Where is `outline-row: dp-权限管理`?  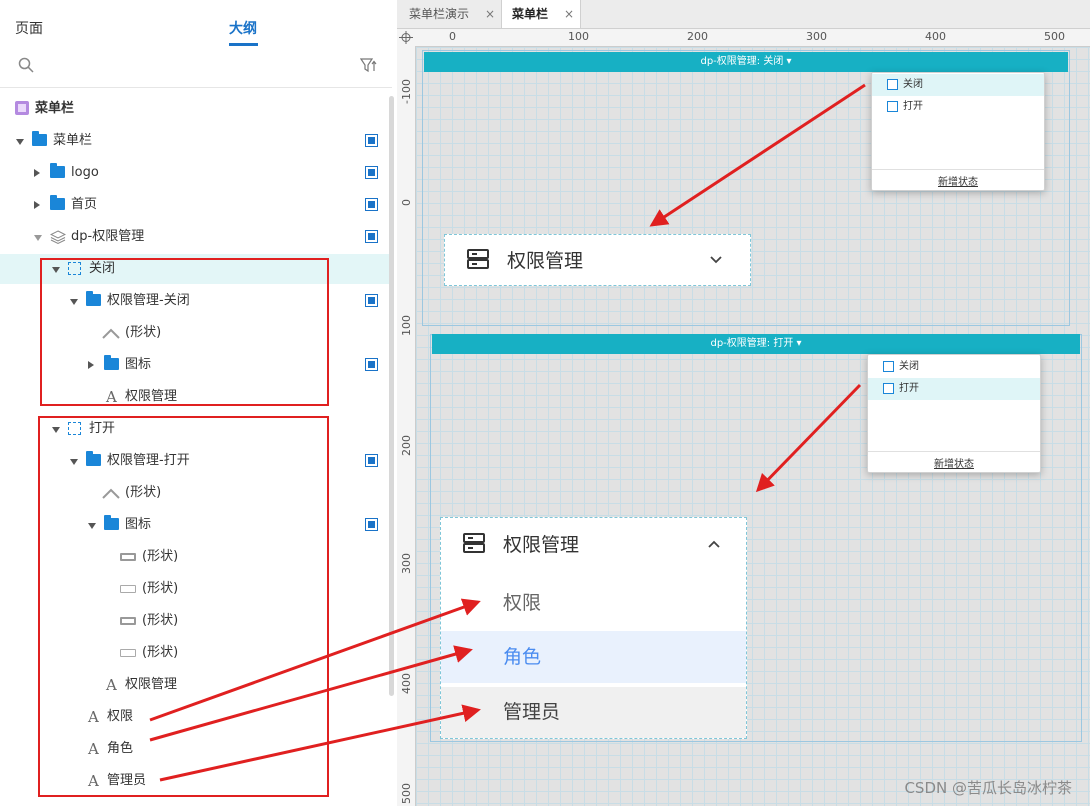 outline-row: dp-权限管理 is located at coordinates (196, 237).